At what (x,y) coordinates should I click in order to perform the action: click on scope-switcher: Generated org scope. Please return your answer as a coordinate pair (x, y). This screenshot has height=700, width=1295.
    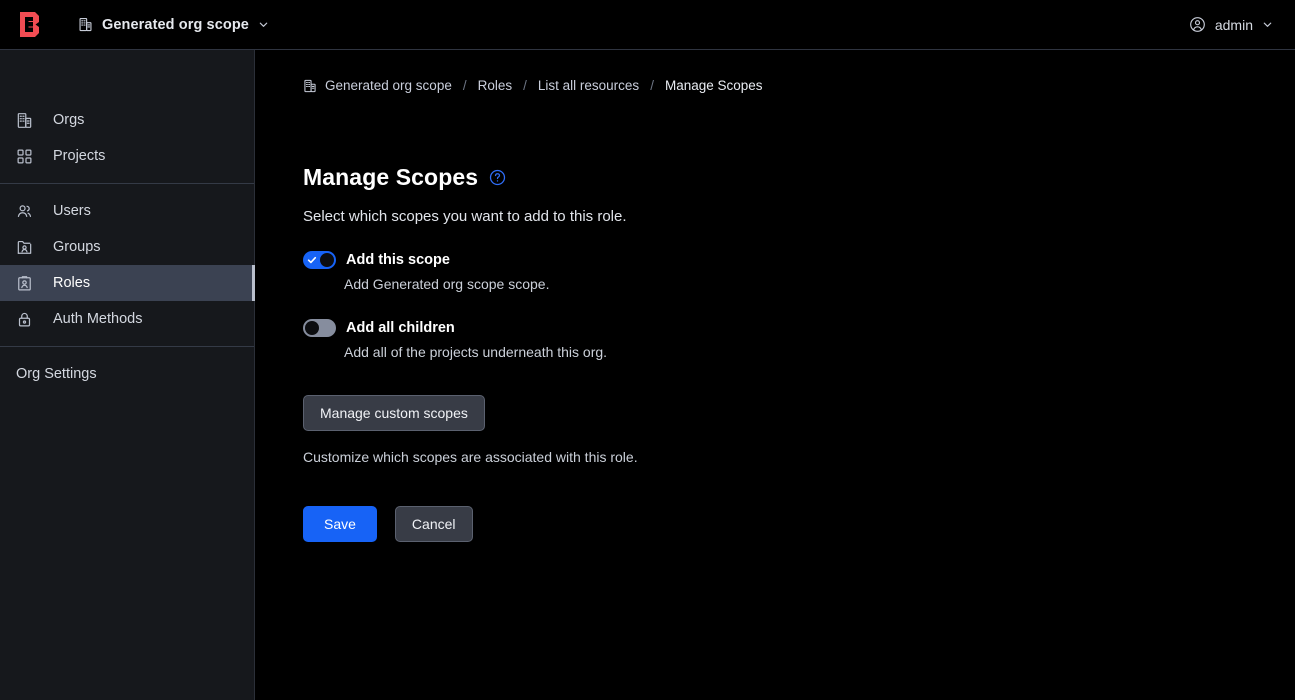
    Looking at the image, I should click on (173, 25).